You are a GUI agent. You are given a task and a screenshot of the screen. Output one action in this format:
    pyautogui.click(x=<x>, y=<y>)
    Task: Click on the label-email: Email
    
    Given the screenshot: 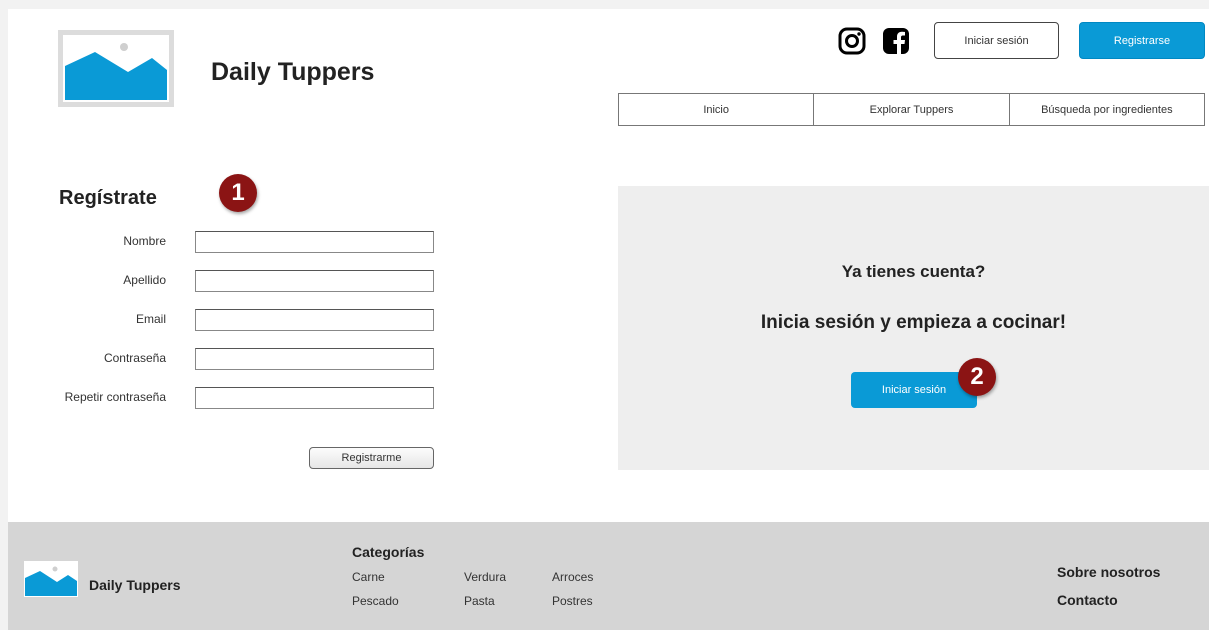 What is the action you would take?
    pyautogui.click(x=150, y=319)
    